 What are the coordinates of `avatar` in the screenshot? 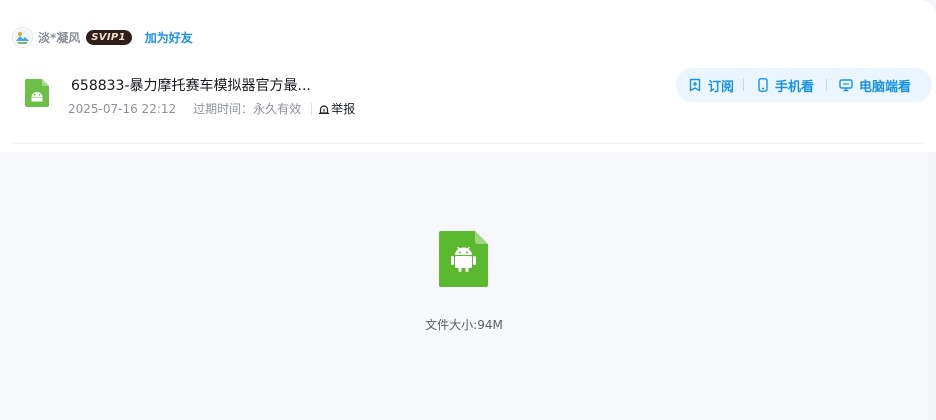 It's located at (22, 37).